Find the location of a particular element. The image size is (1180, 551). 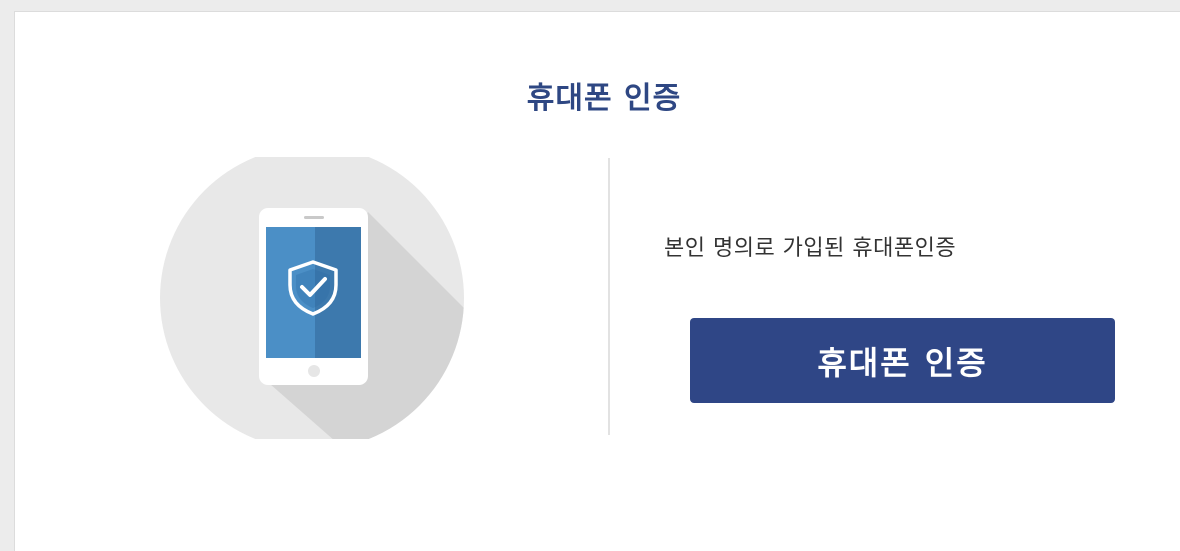

phone-verification-button: 휴대폰 인증 is located at coordinates (902, 360).